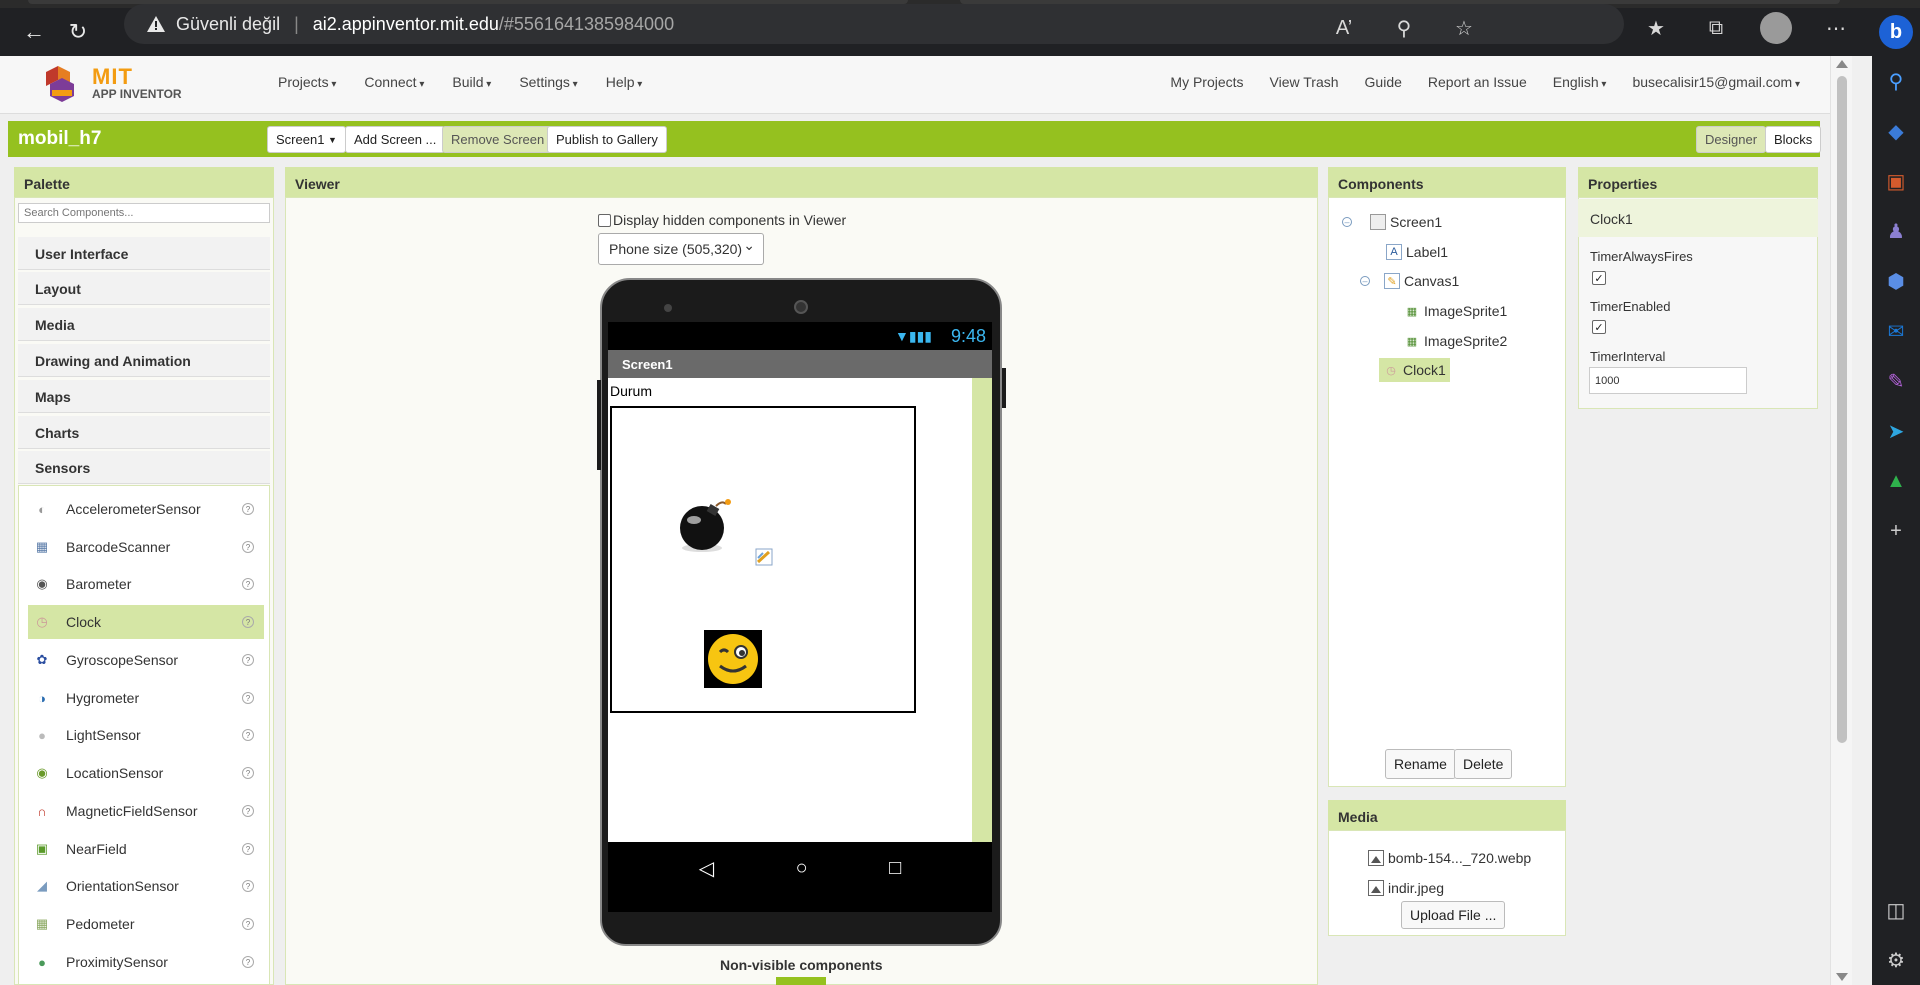 The width and height of the screenshot is (1920, 985). What do you see at coordinates (1896, 32) in the screenshot?
I see `bing-icon: b` at bounding box center [1896, 32].